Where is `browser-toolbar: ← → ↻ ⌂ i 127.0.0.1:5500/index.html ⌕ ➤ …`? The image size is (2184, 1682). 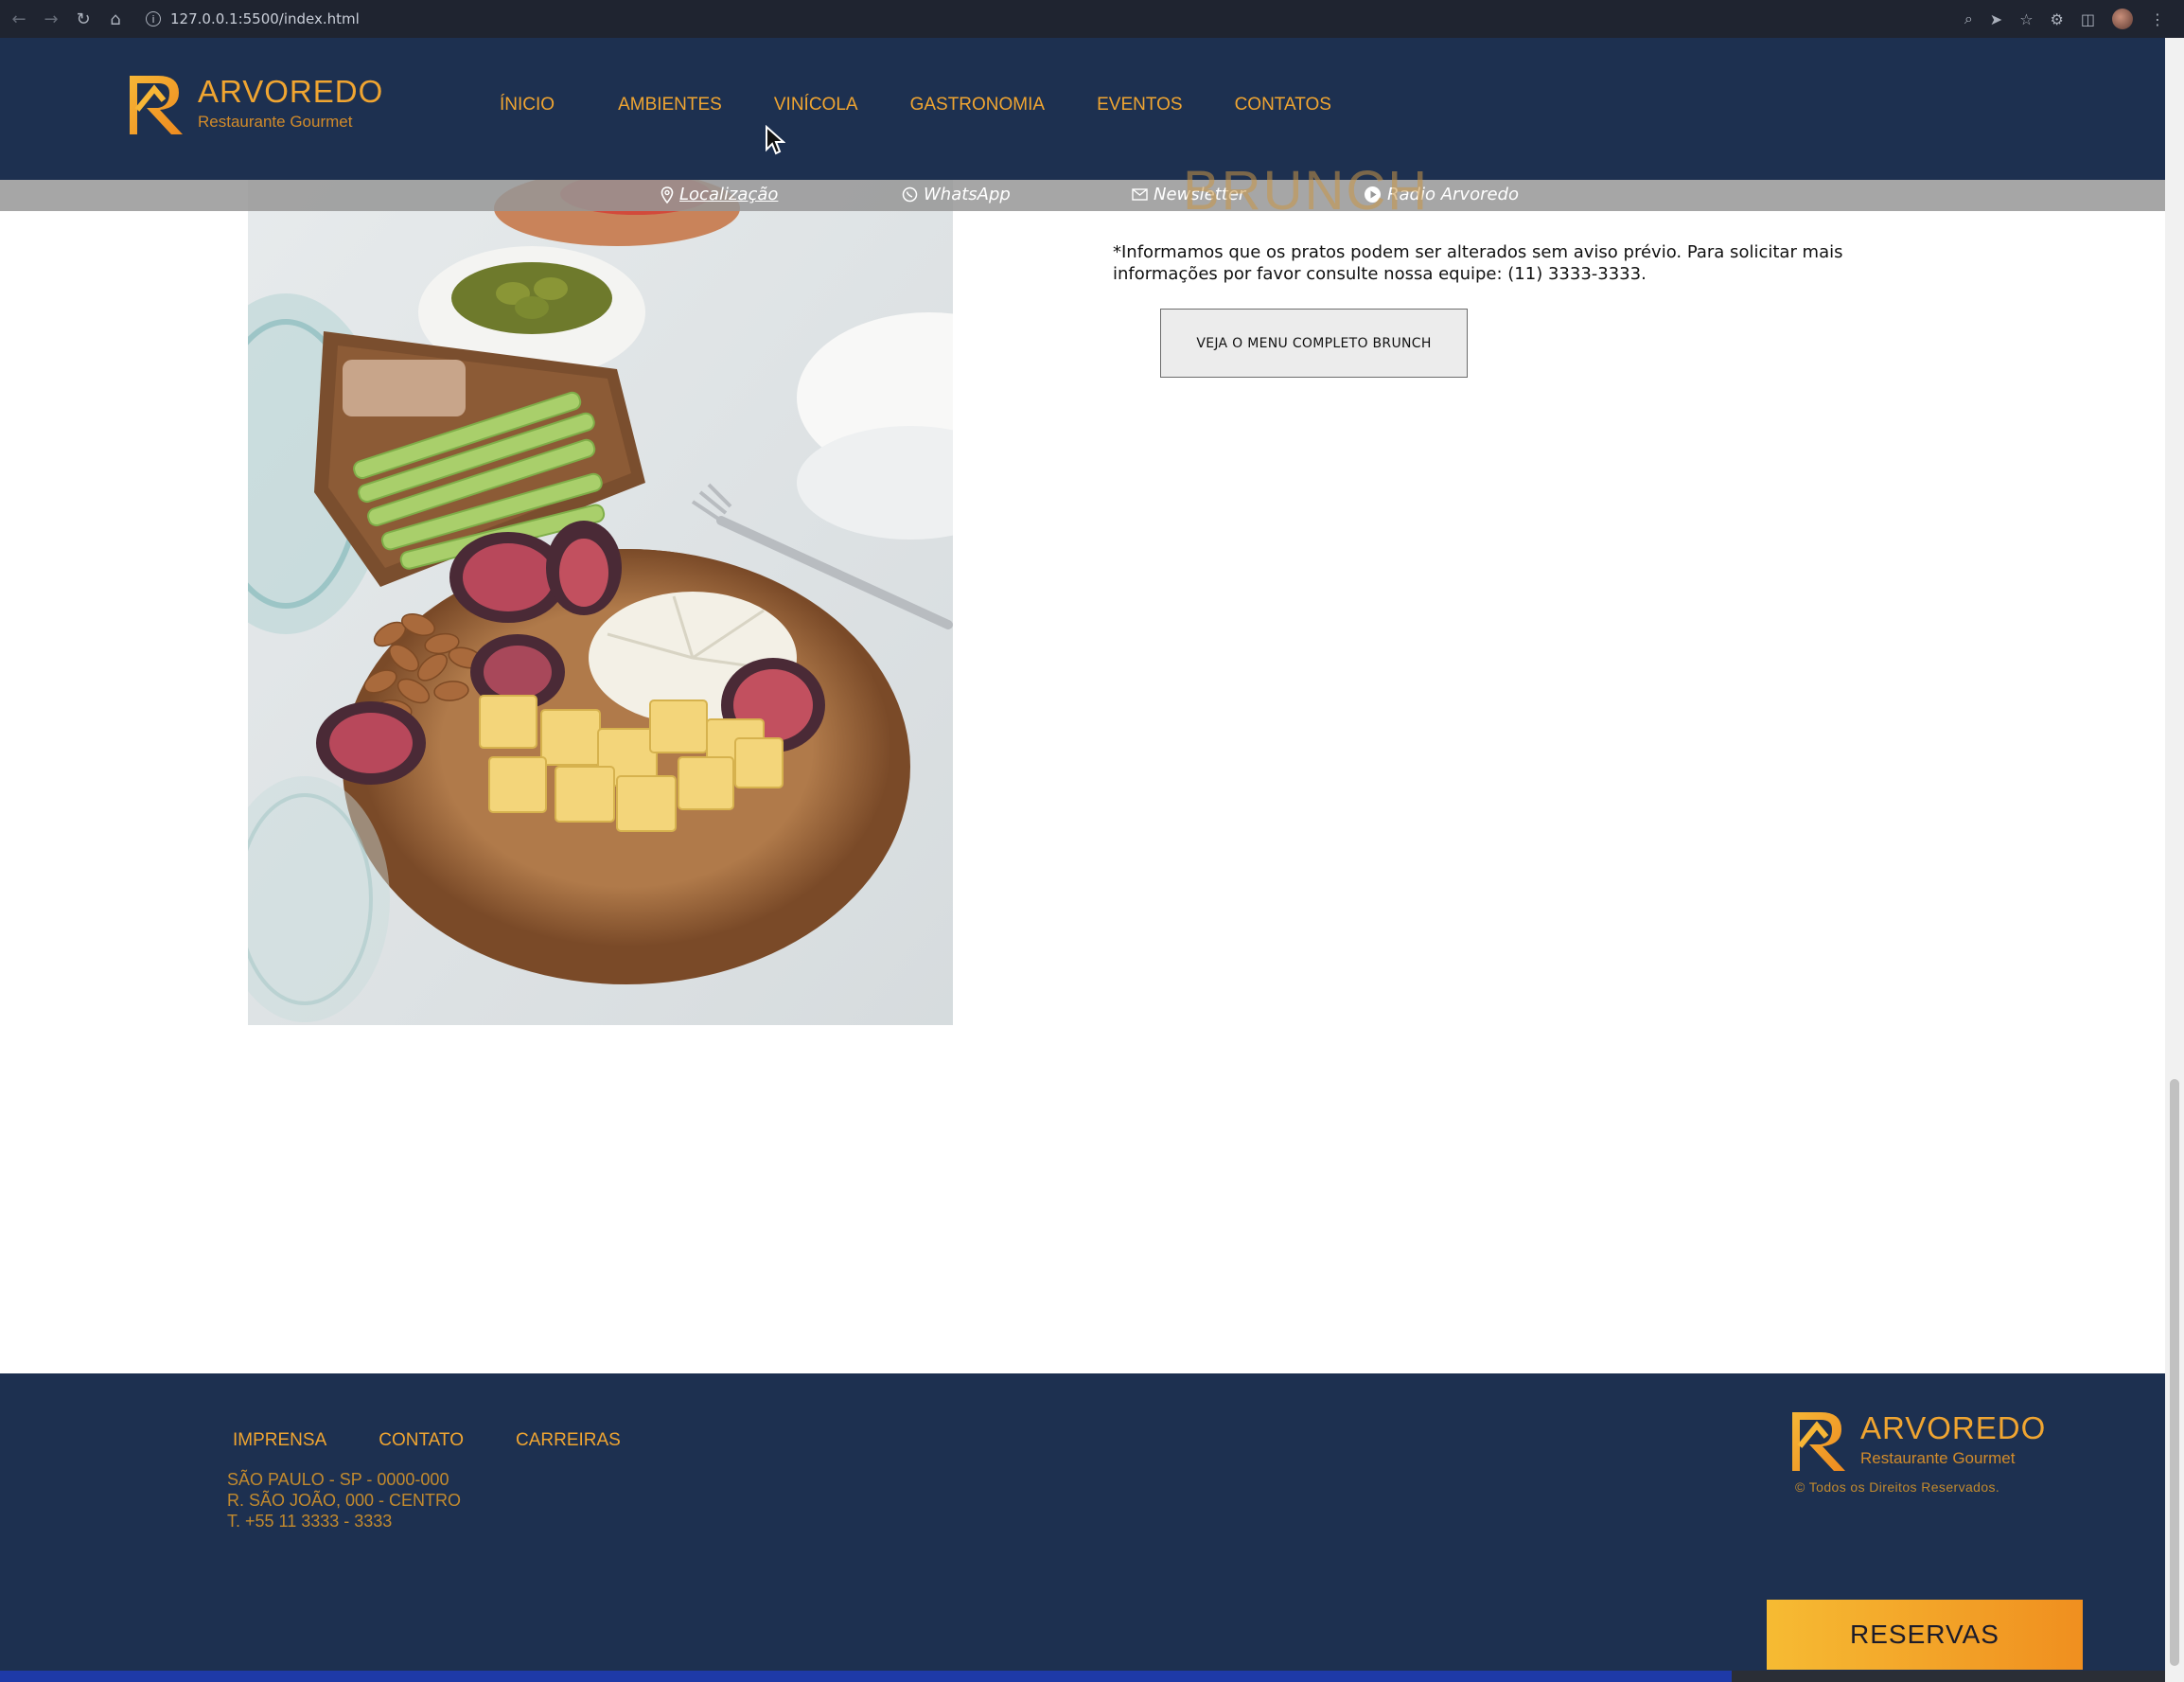
browser-toolbar: ← → ↻ ⌂ i 127.0.0.1:5500/index.html ⌕ ➤ … is located at coordinates (1092, 19).